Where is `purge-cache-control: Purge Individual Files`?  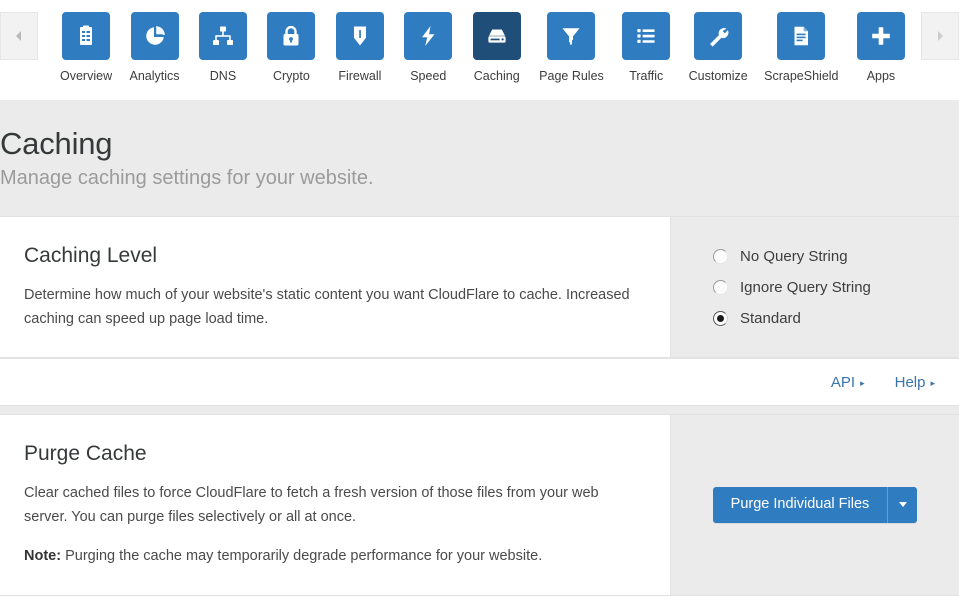 purge-cache-control: Purge Individual Files is located at coordinates (814, 505).